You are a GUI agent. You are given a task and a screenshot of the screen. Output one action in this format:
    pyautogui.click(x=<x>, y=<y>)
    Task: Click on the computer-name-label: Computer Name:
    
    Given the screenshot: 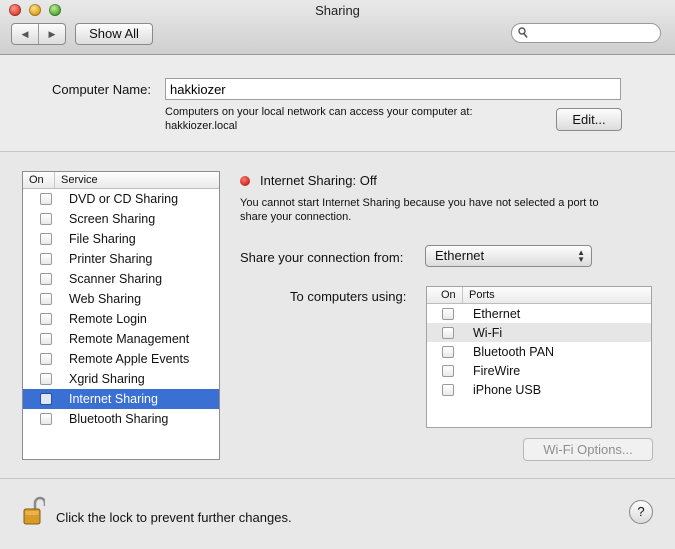 What is the action you would take?
    pyautogui.click(x=101, y=89)
    